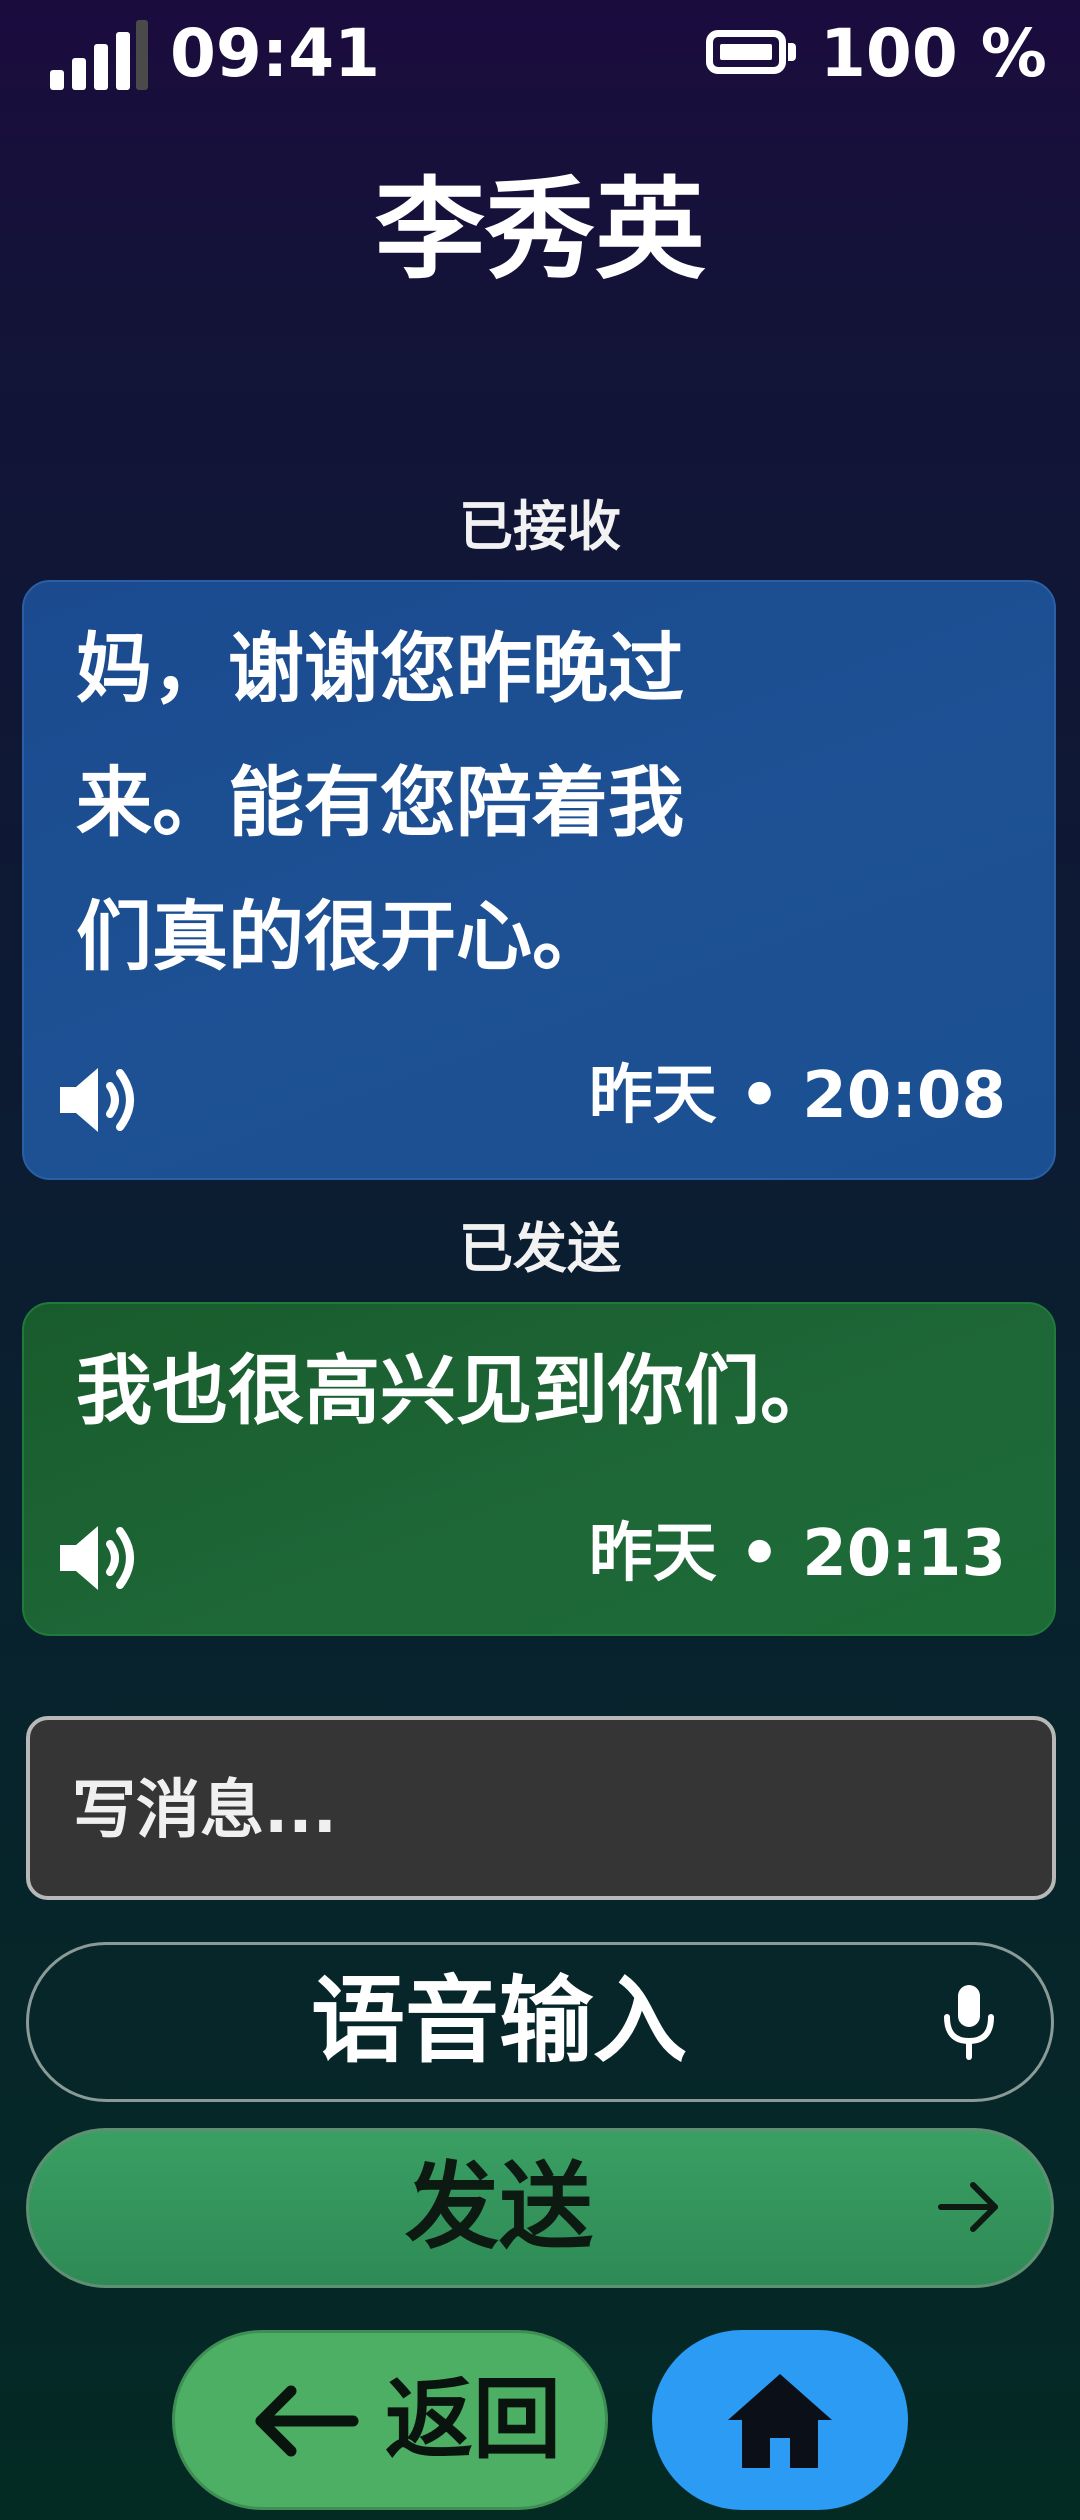 This screenshot has width=1080, height=2520. Describe the element at coordinates (540, 526) in the screenshot. I see `received-label: 已接收` at that location.